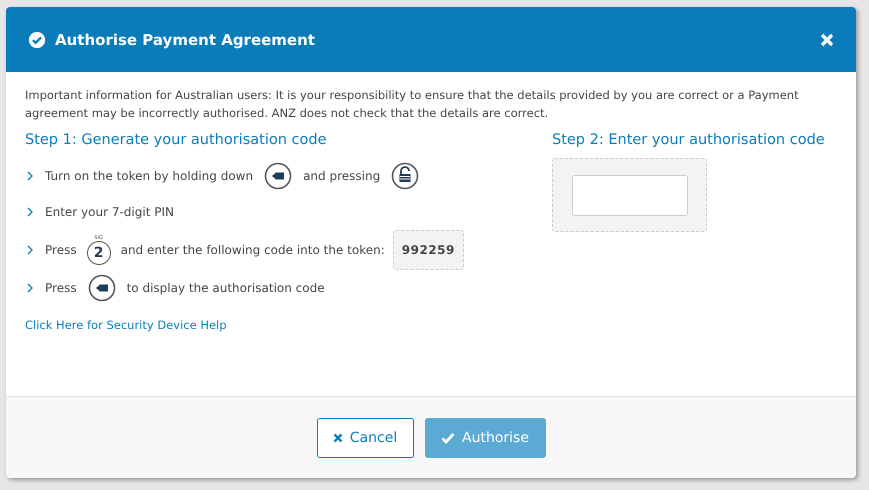 This screenshot has width=869, height=490. I want to click on lock-key-icon, so click(405, 176).